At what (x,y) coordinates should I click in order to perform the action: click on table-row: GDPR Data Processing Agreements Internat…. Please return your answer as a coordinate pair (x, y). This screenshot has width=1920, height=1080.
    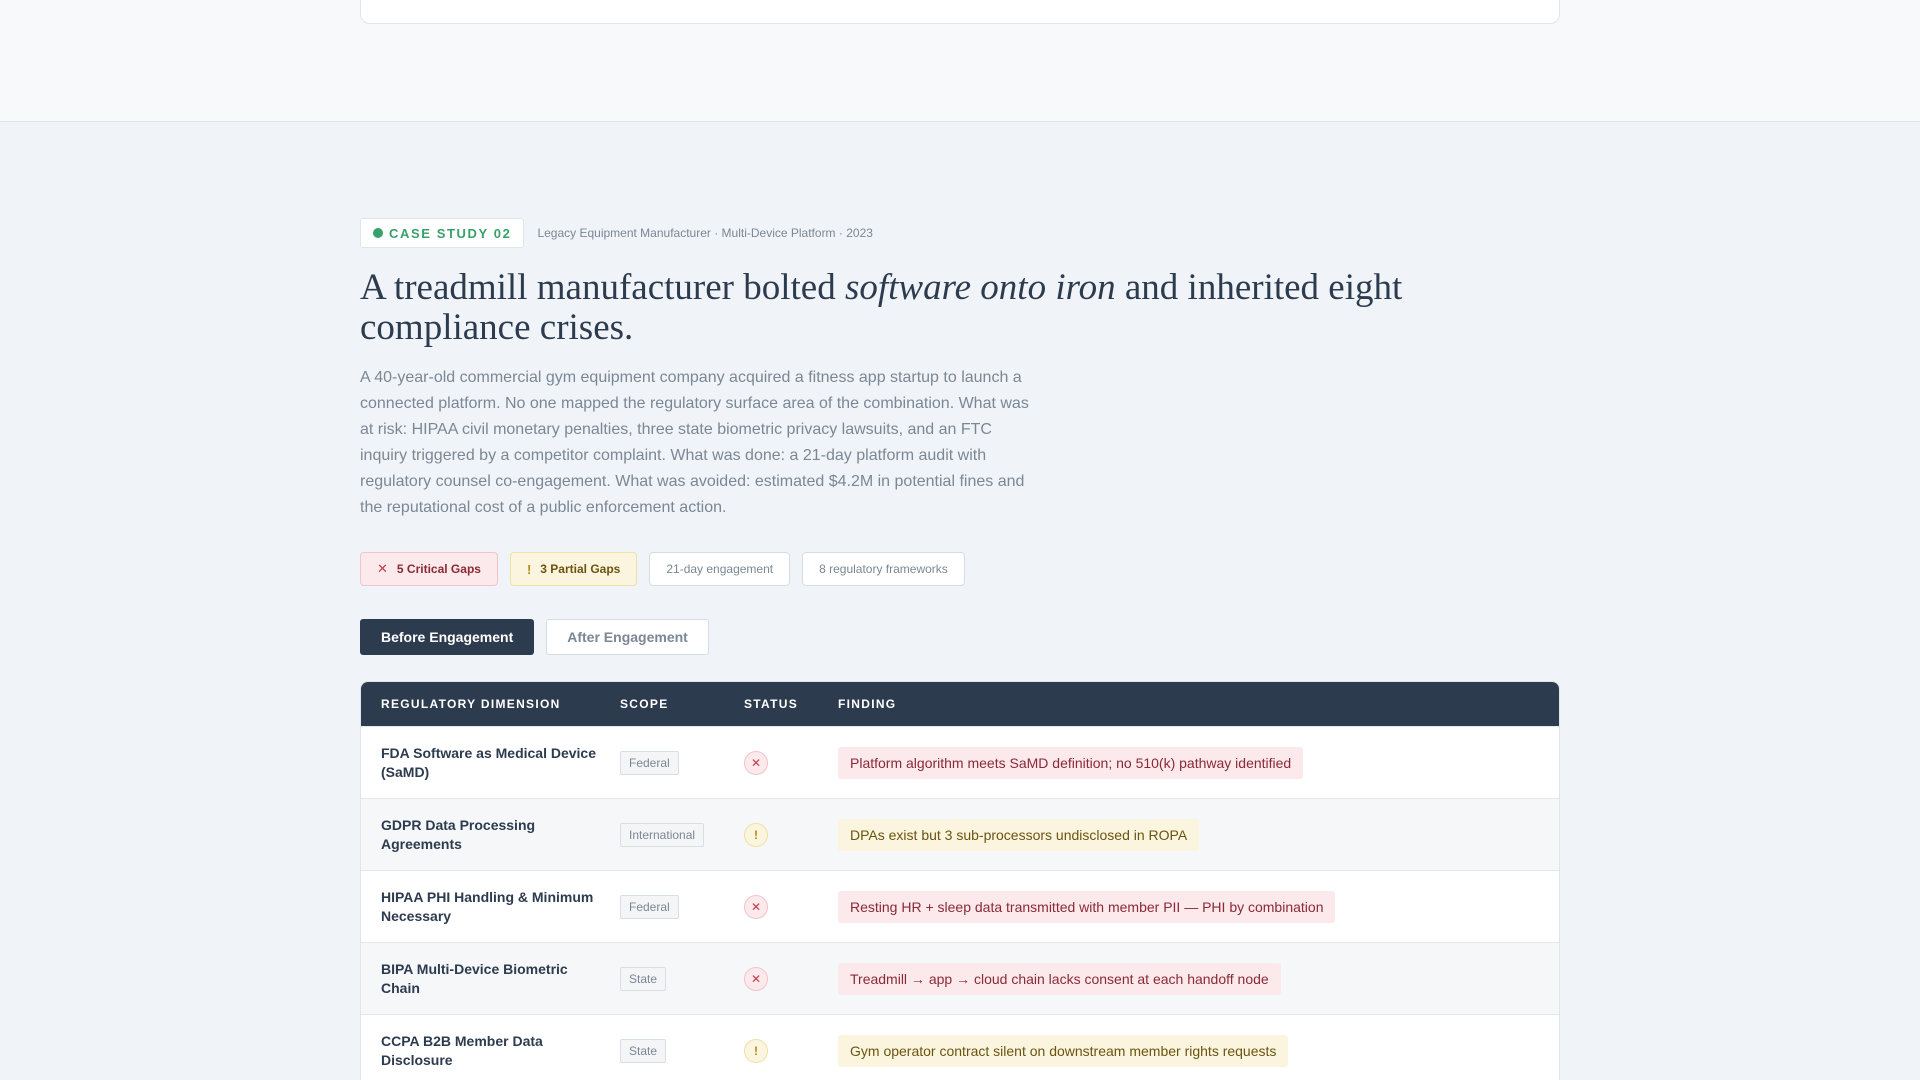
    Looking at the image, I should click on (960, 834).